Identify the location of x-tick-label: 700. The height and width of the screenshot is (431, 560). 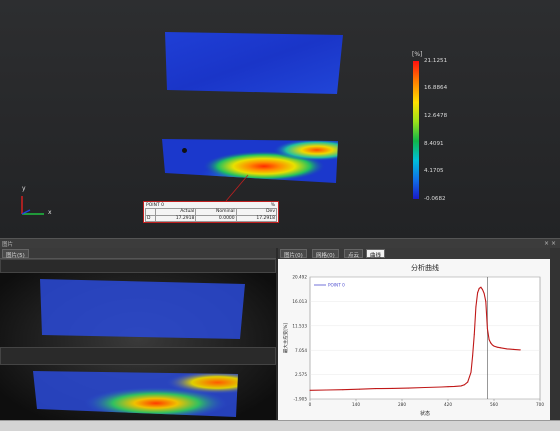
(540, 404).